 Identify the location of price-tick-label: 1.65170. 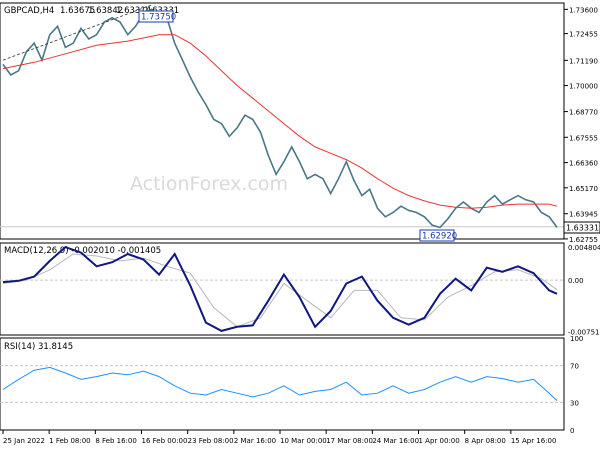
(583, 189).